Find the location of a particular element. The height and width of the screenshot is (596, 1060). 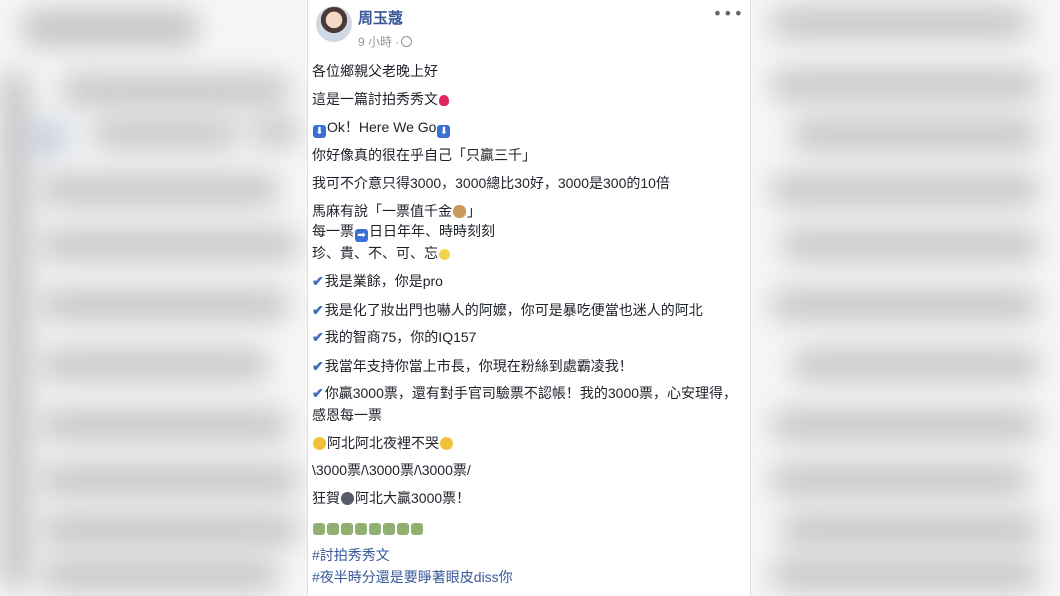

post-line-text: 」 is located at coordinates (474, 211).